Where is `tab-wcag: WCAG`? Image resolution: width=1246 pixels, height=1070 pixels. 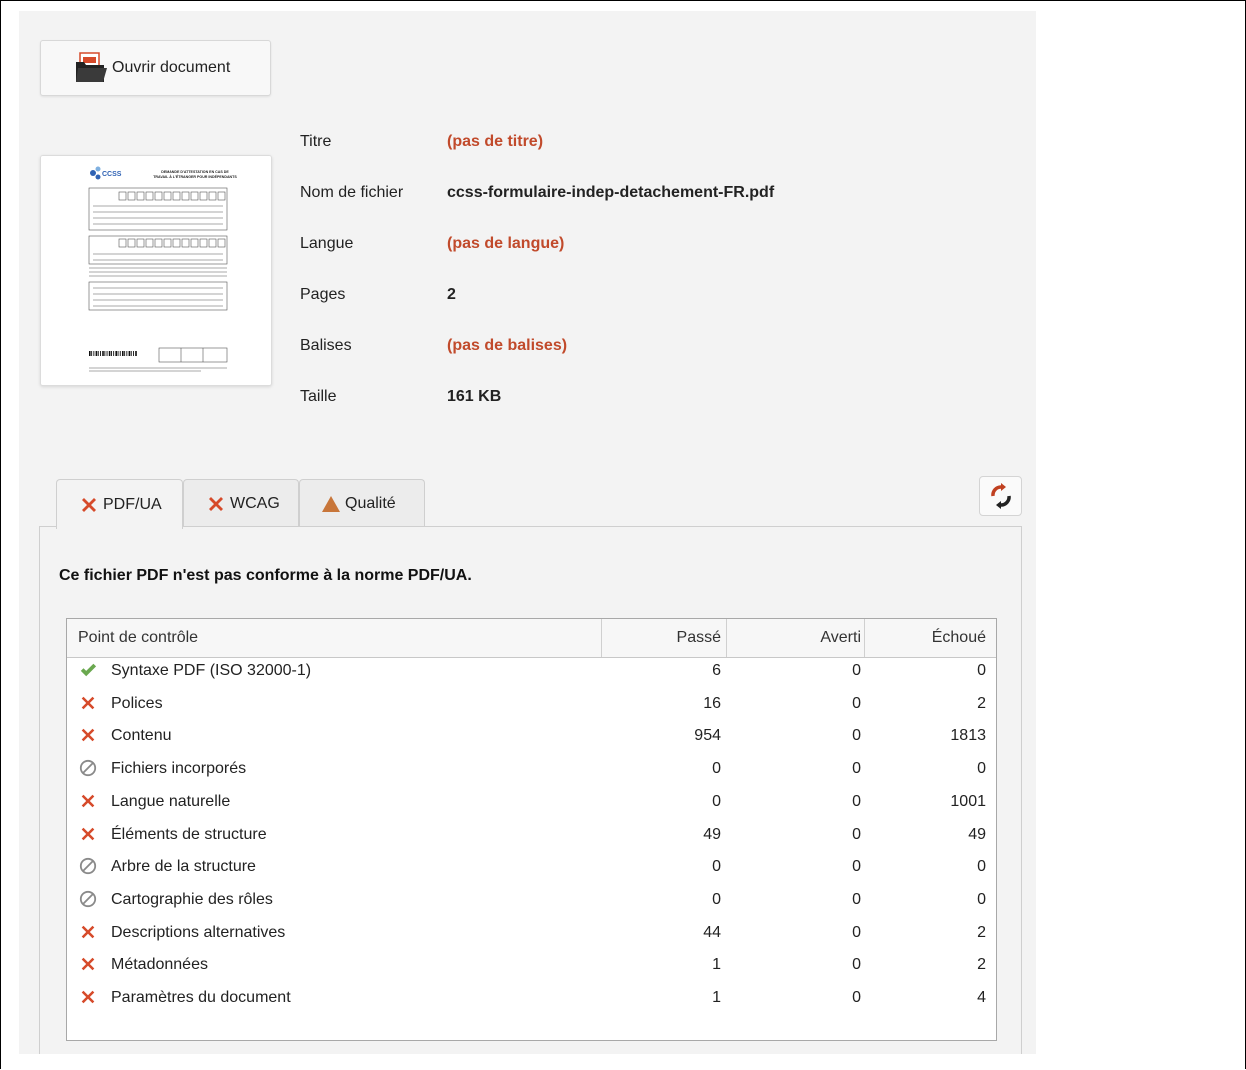 tab-wcag: WCAG is located at coordinates (241, 503).